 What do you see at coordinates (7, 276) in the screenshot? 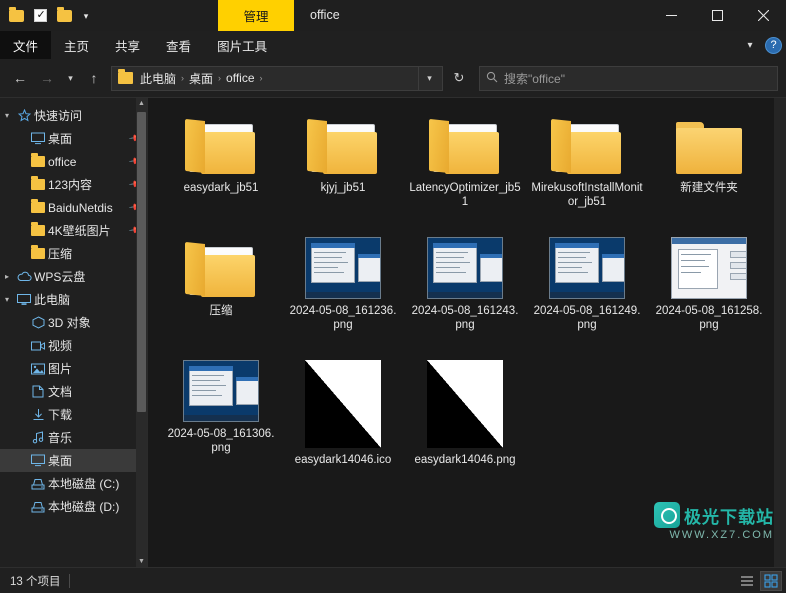
I see `expander-icon: ▸` at bounding box center [7, 276].